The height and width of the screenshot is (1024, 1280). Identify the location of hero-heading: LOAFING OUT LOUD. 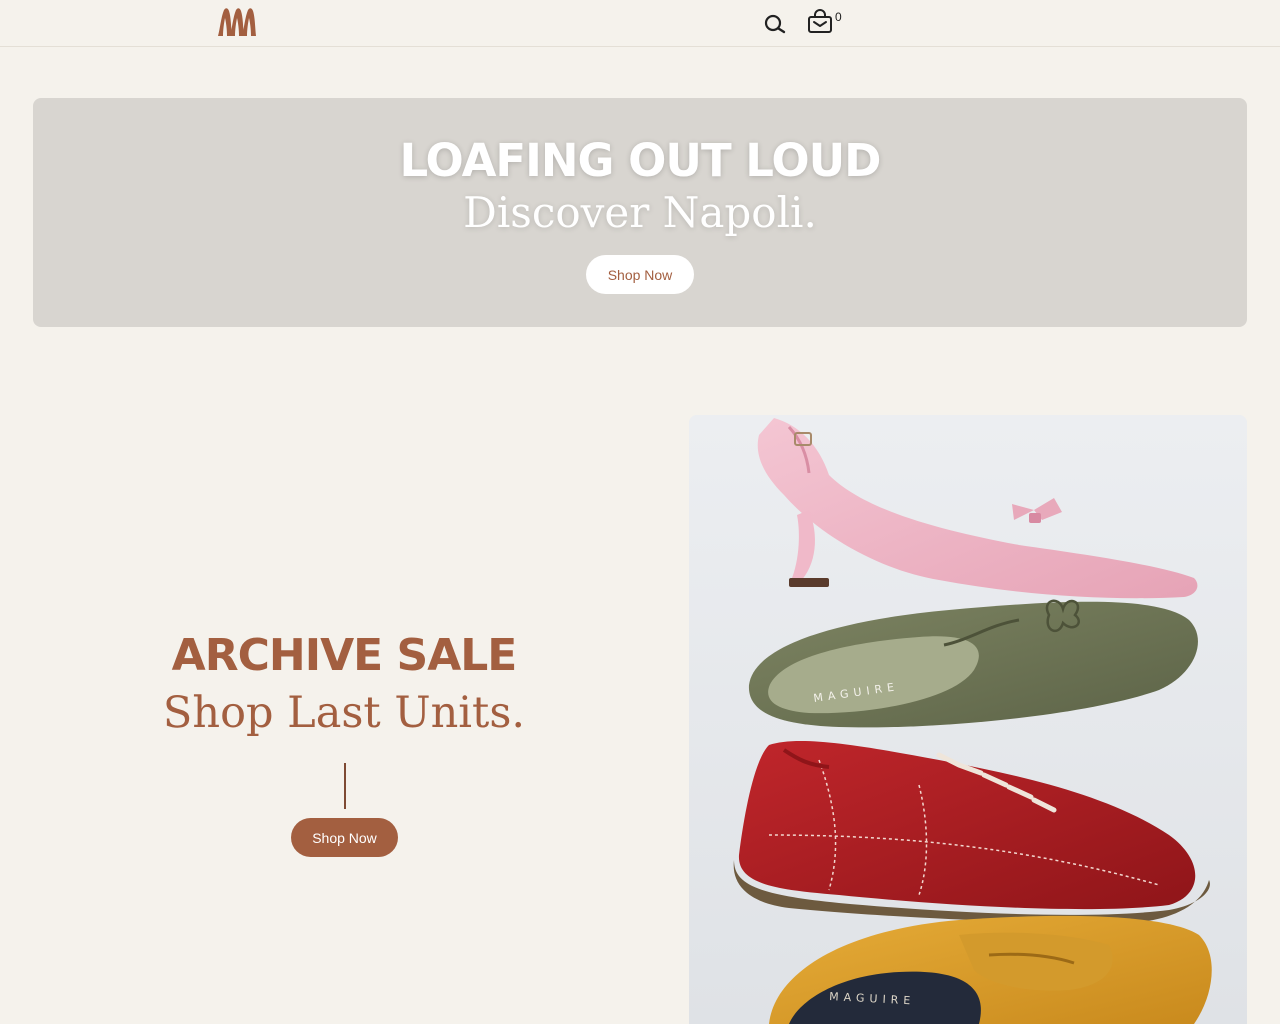
(640, 160).